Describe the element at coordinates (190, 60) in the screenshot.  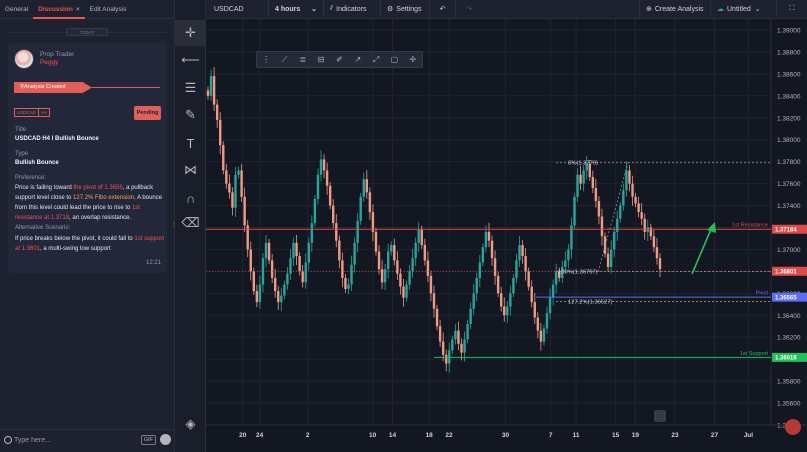
I see `horizontal-line-tool-icon: ⟵` at that location.